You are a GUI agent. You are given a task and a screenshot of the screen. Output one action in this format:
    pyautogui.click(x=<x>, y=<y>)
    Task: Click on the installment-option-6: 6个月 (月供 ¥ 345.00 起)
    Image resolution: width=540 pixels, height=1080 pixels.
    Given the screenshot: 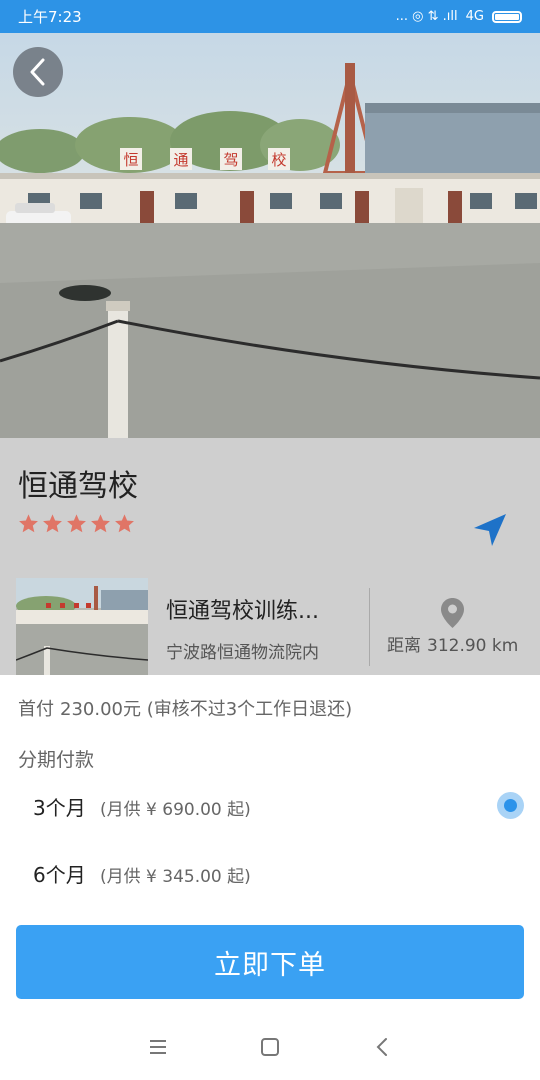 What is the action you would take?
    pyautogui.click(x=270, y=873)
    